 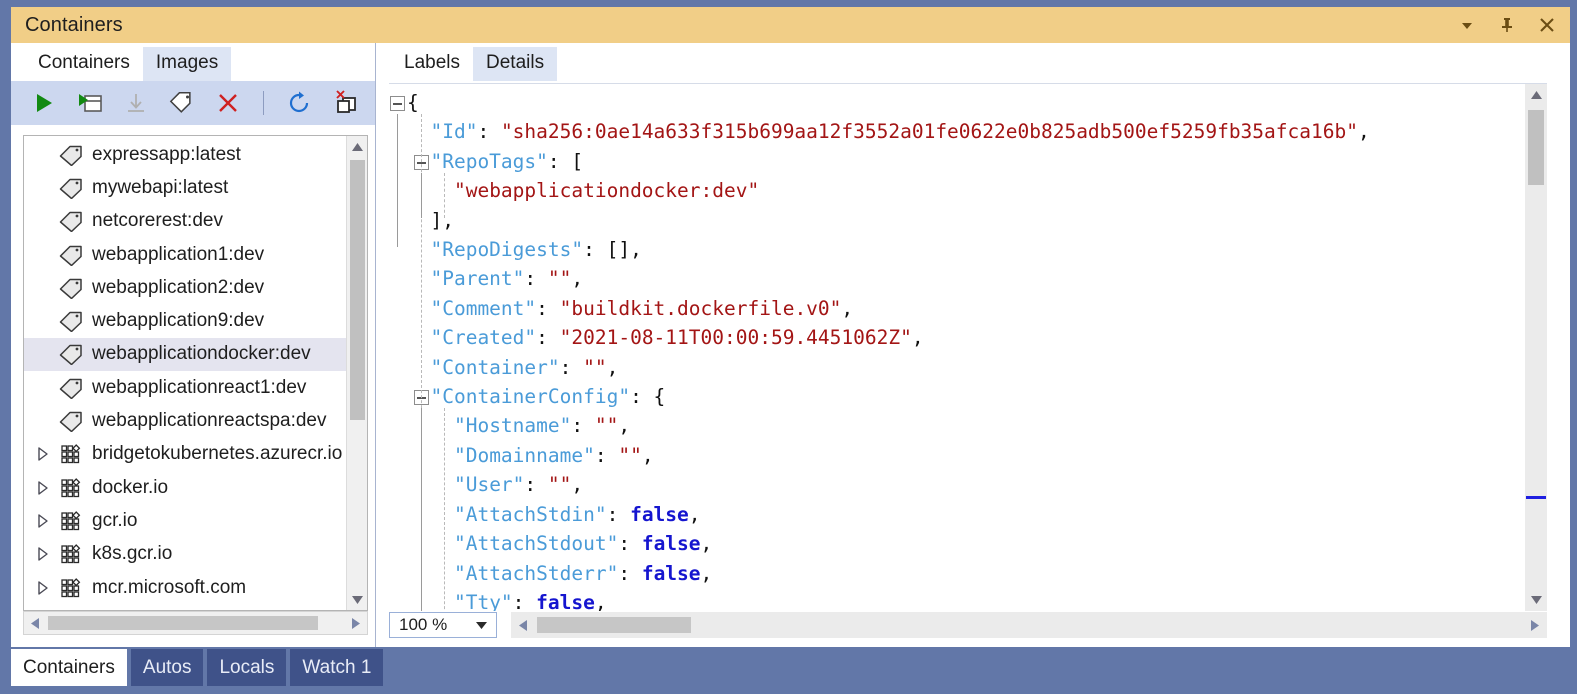 I want to click on json-collapse-toggle, so click(x=397, y=103).